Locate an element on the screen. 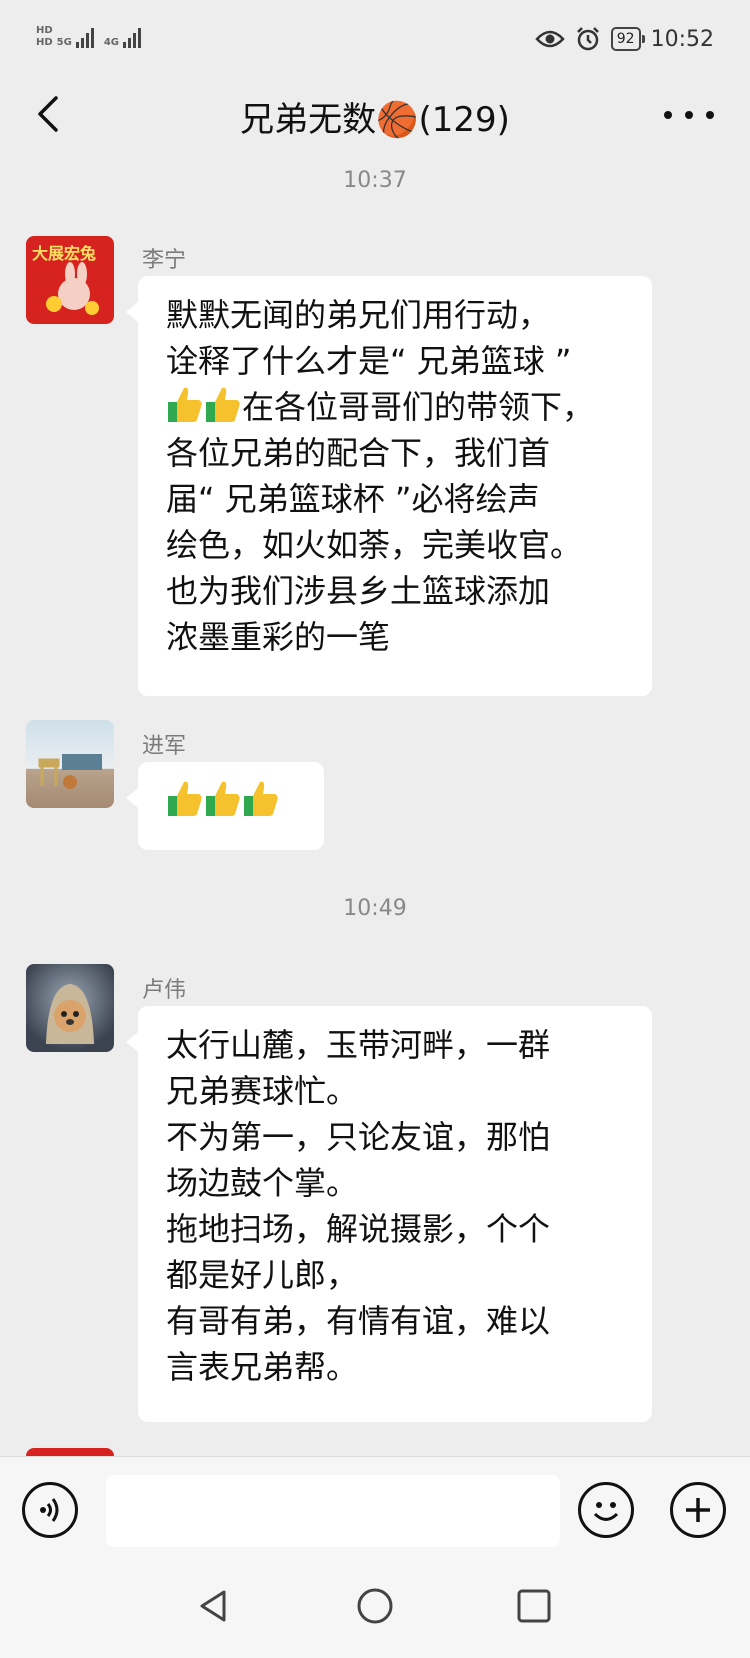 The width and height of the screenshot is (750, 1658). message-line: 也为我们涉县乡土篮球添加 is located at coordinates (358, 591).